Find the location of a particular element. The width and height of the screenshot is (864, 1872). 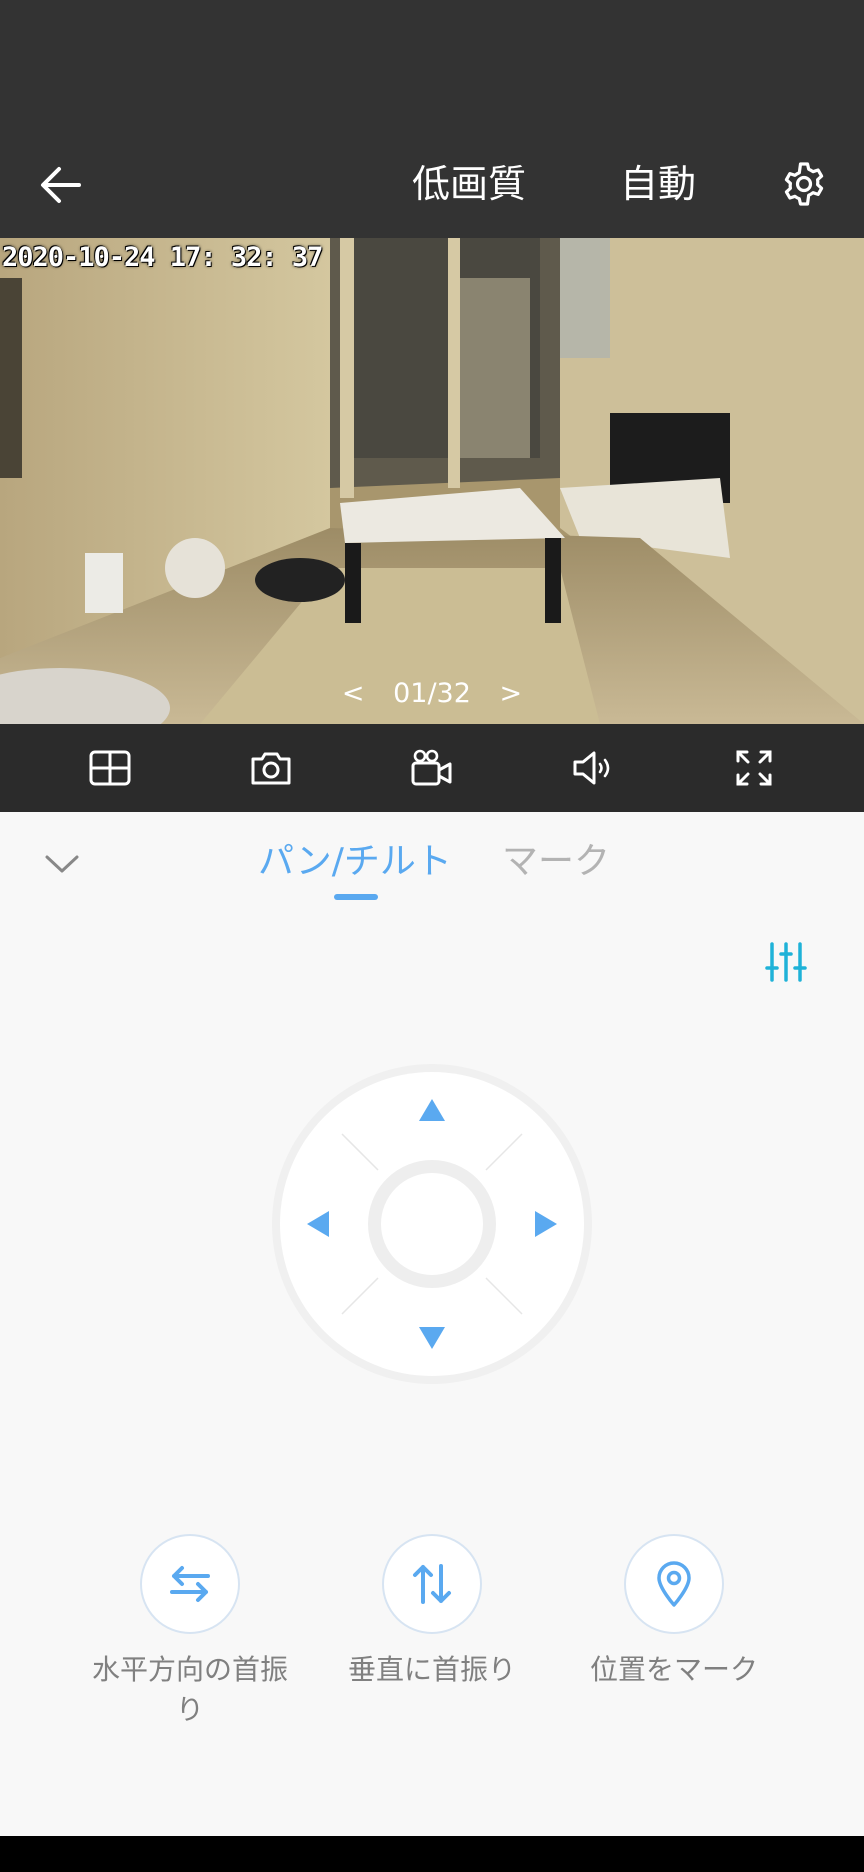

speaker-icon is located at coordinates (591, 768).